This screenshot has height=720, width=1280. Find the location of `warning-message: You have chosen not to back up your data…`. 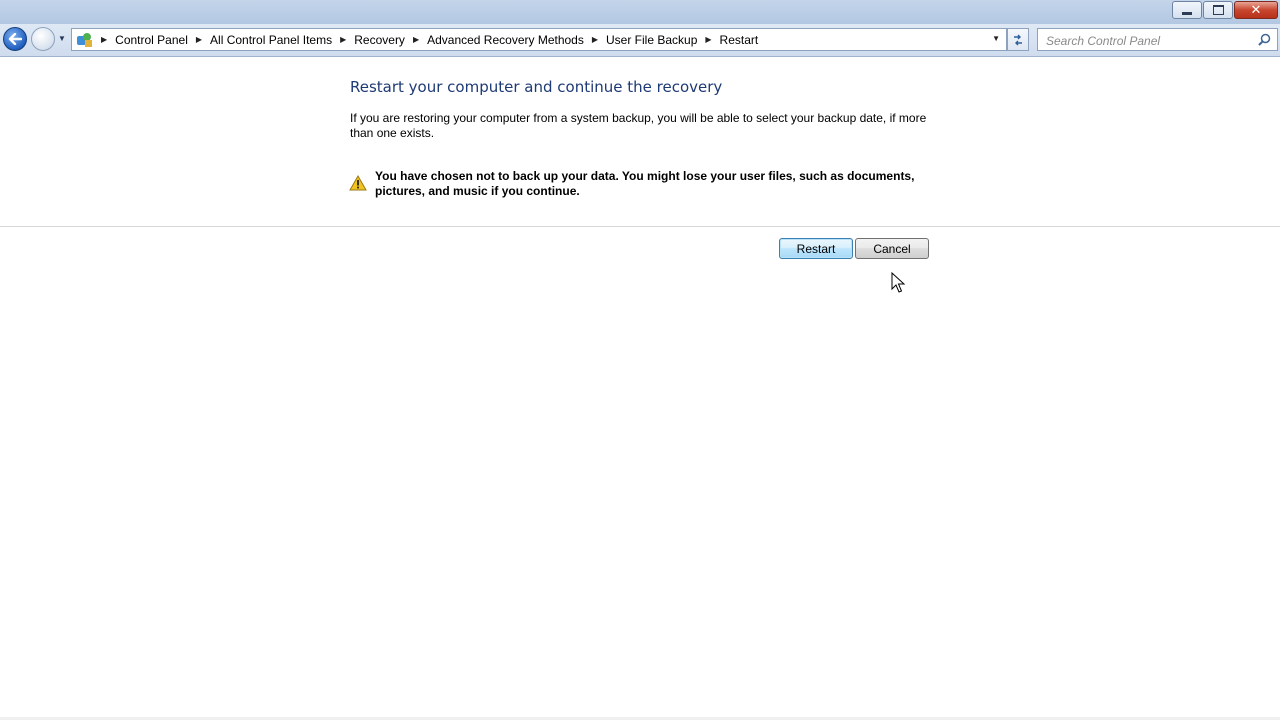

warning-message: You have chosen not to back up your data… is located at coordinates (645, 183).